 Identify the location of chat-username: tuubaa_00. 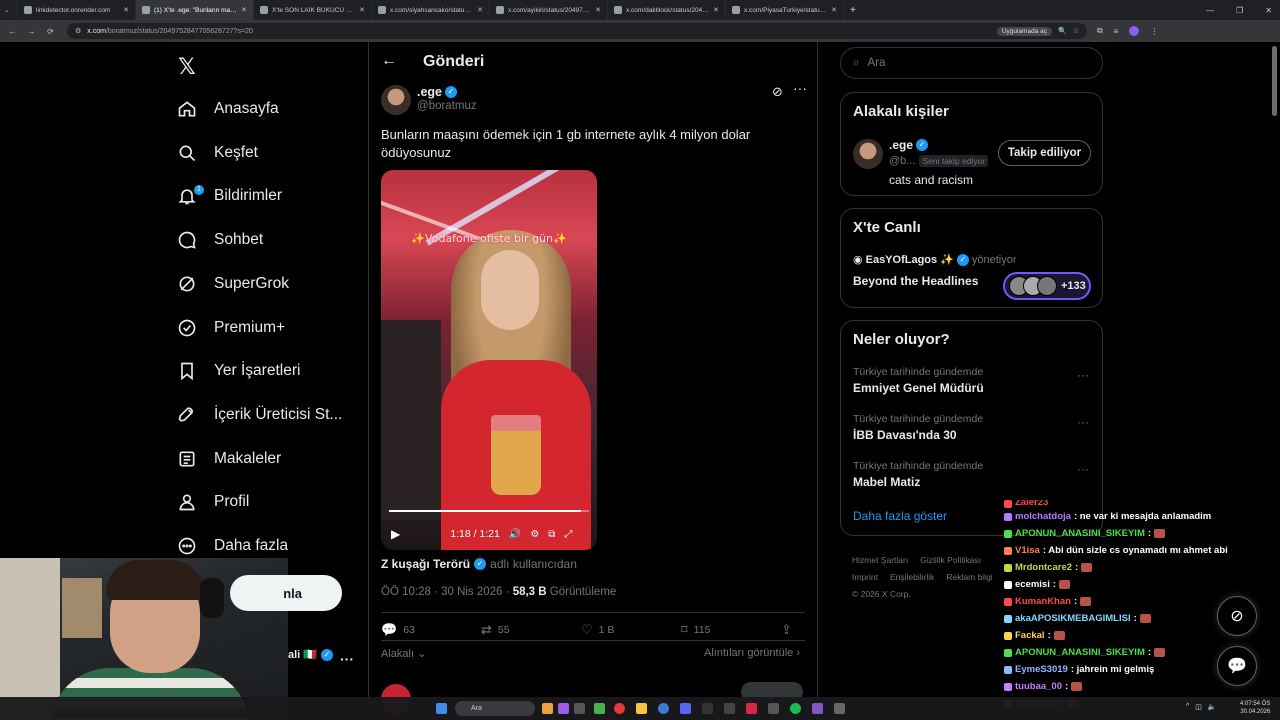
(1038, 686).